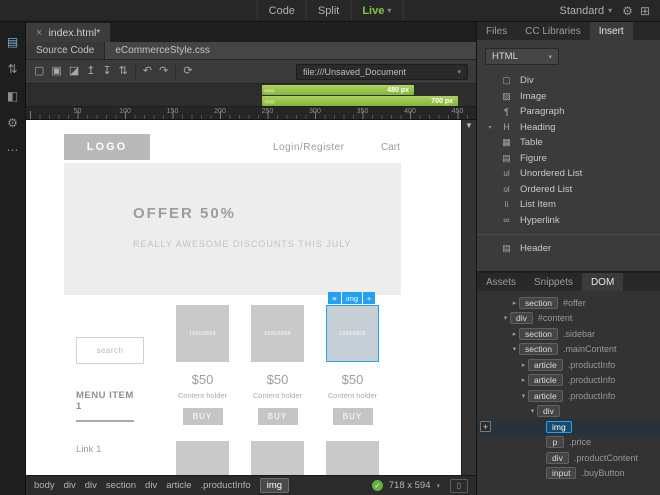  Describe the element at coordinates (369, 298) in the screenshot. I see `element-display-add-icon: +` at that location.